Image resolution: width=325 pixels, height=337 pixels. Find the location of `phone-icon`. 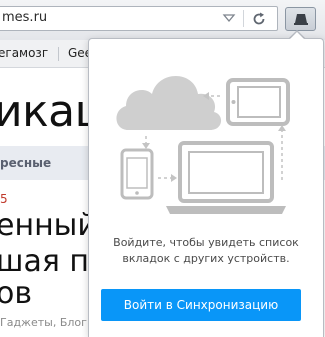

phone-icon is located at coordinates (137, 174).